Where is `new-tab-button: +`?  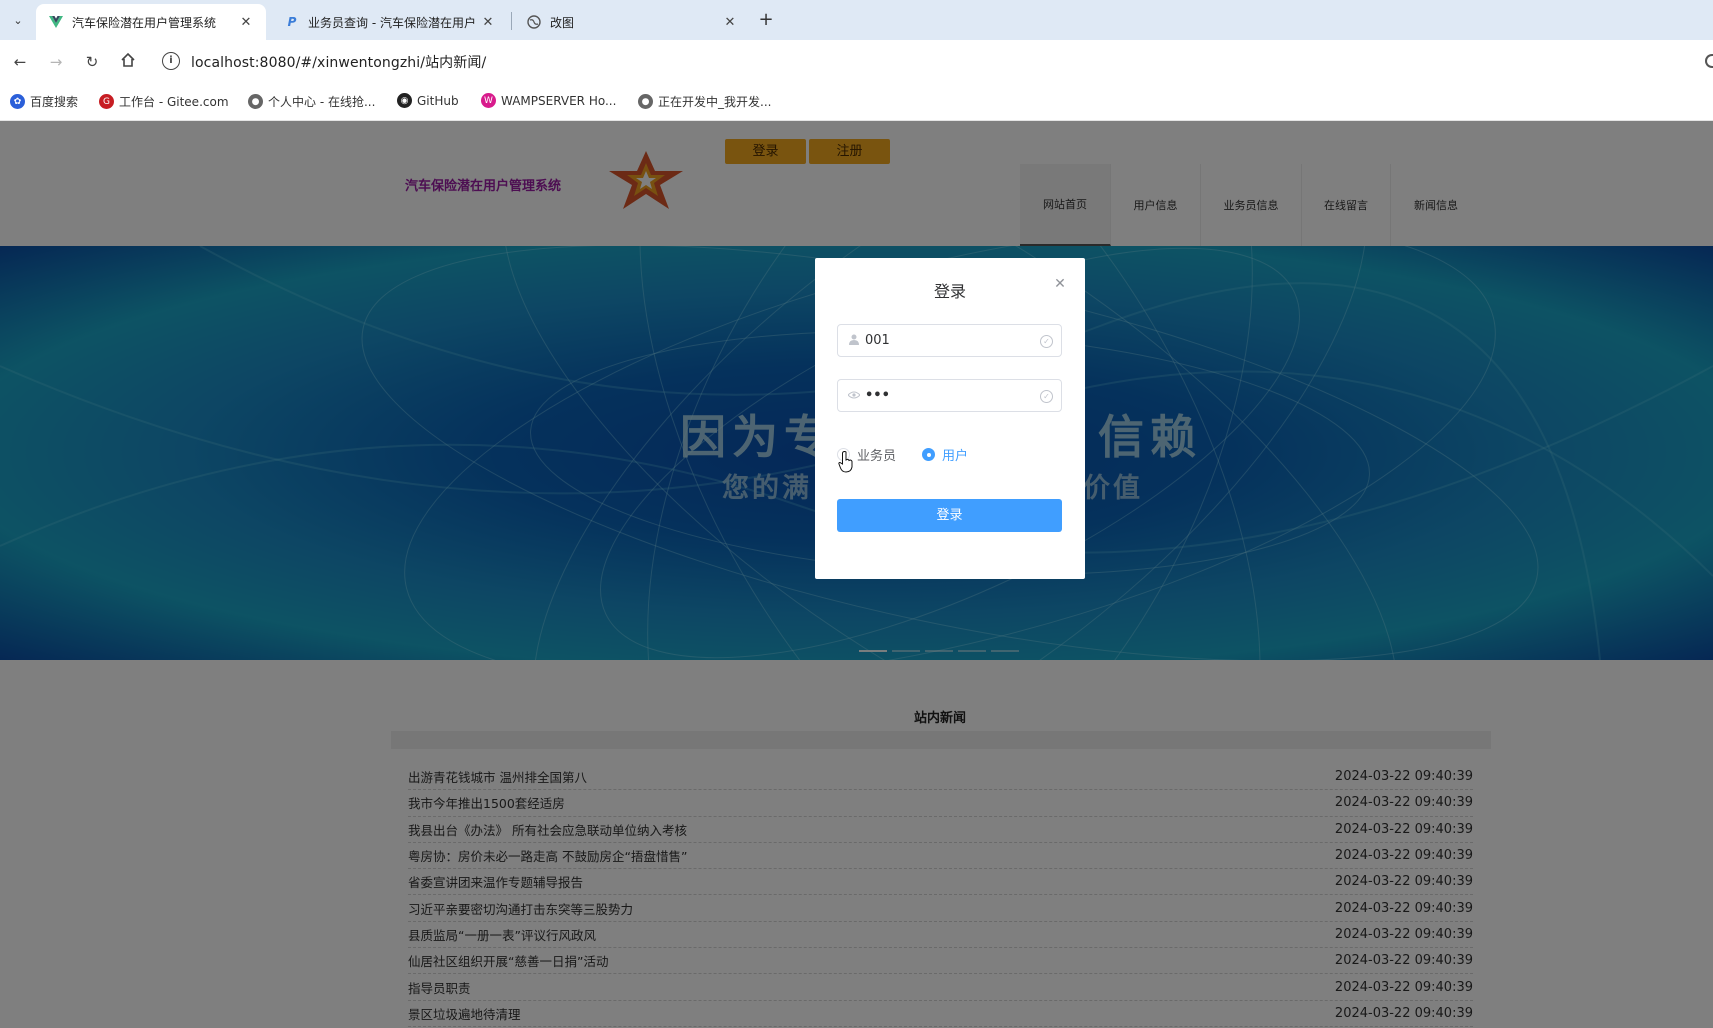 new-tab-button: + is located at coordinates (766, 20).